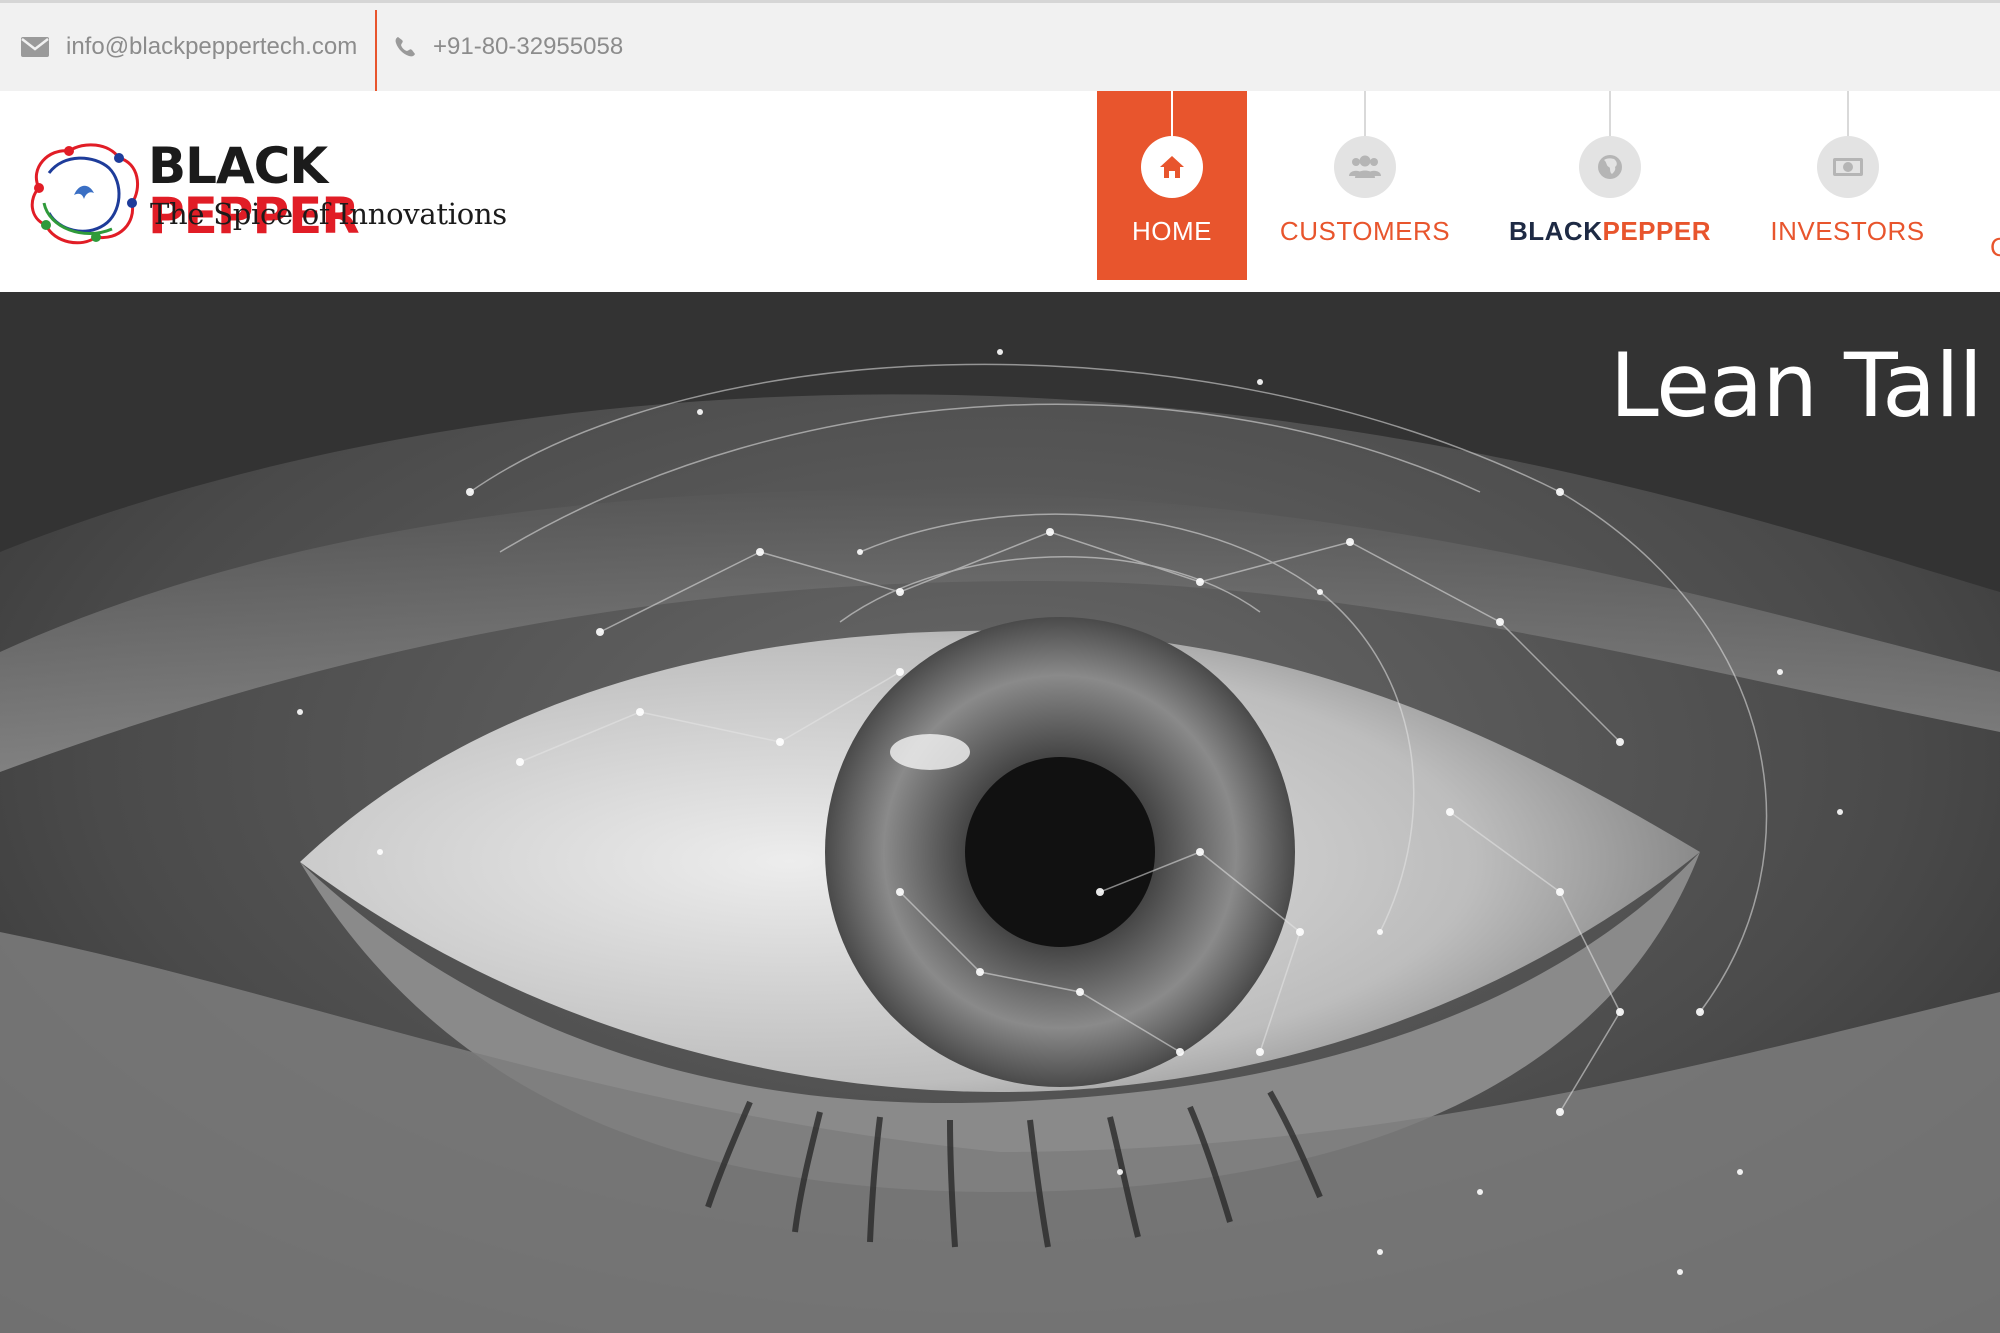  What do you see at coordinates (35, 47) in the screenshot?
I see `envelope-icon` at bounding box center [35, 47].